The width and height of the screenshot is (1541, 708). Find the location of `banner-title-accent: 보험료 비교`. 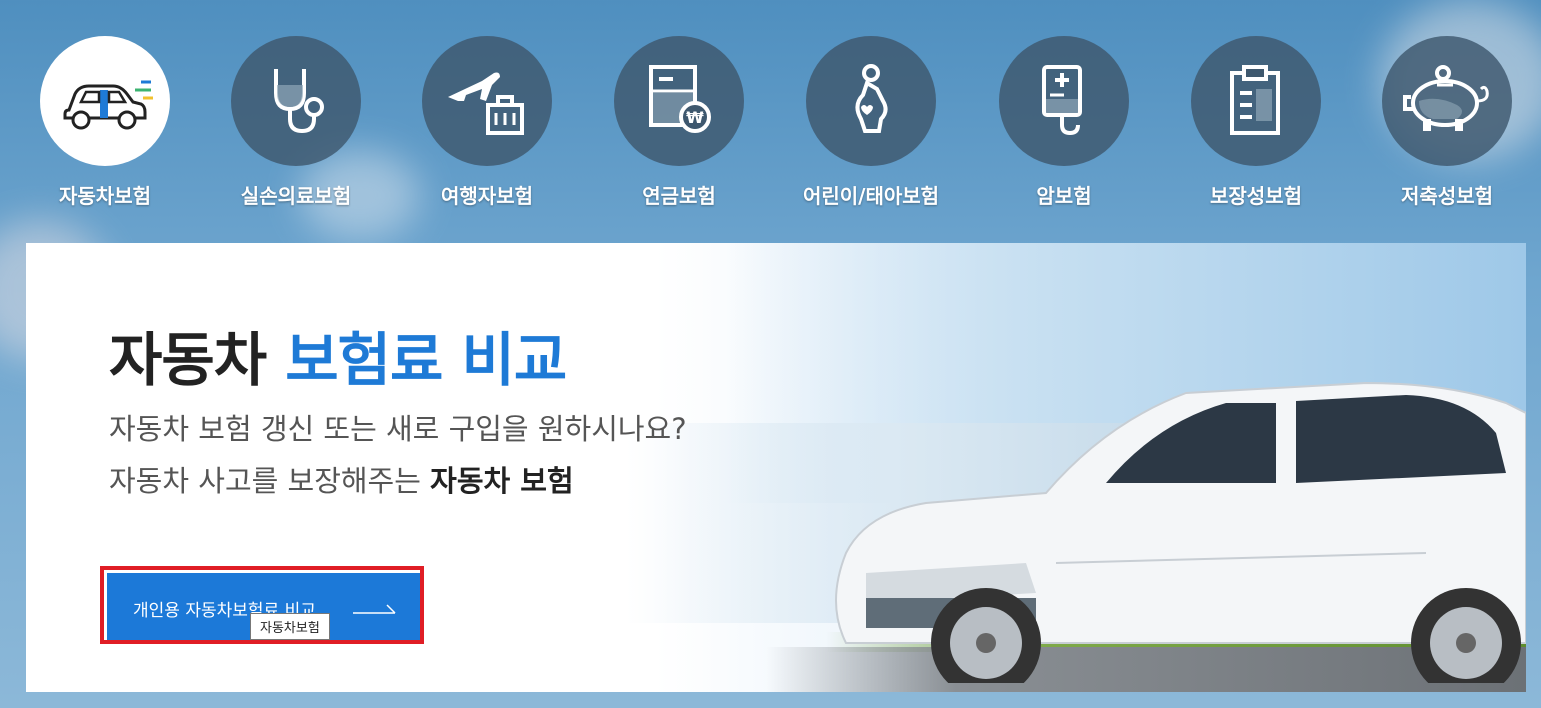

banner-title-accent: 보험료 비교 is located at coordinates (426, 360).